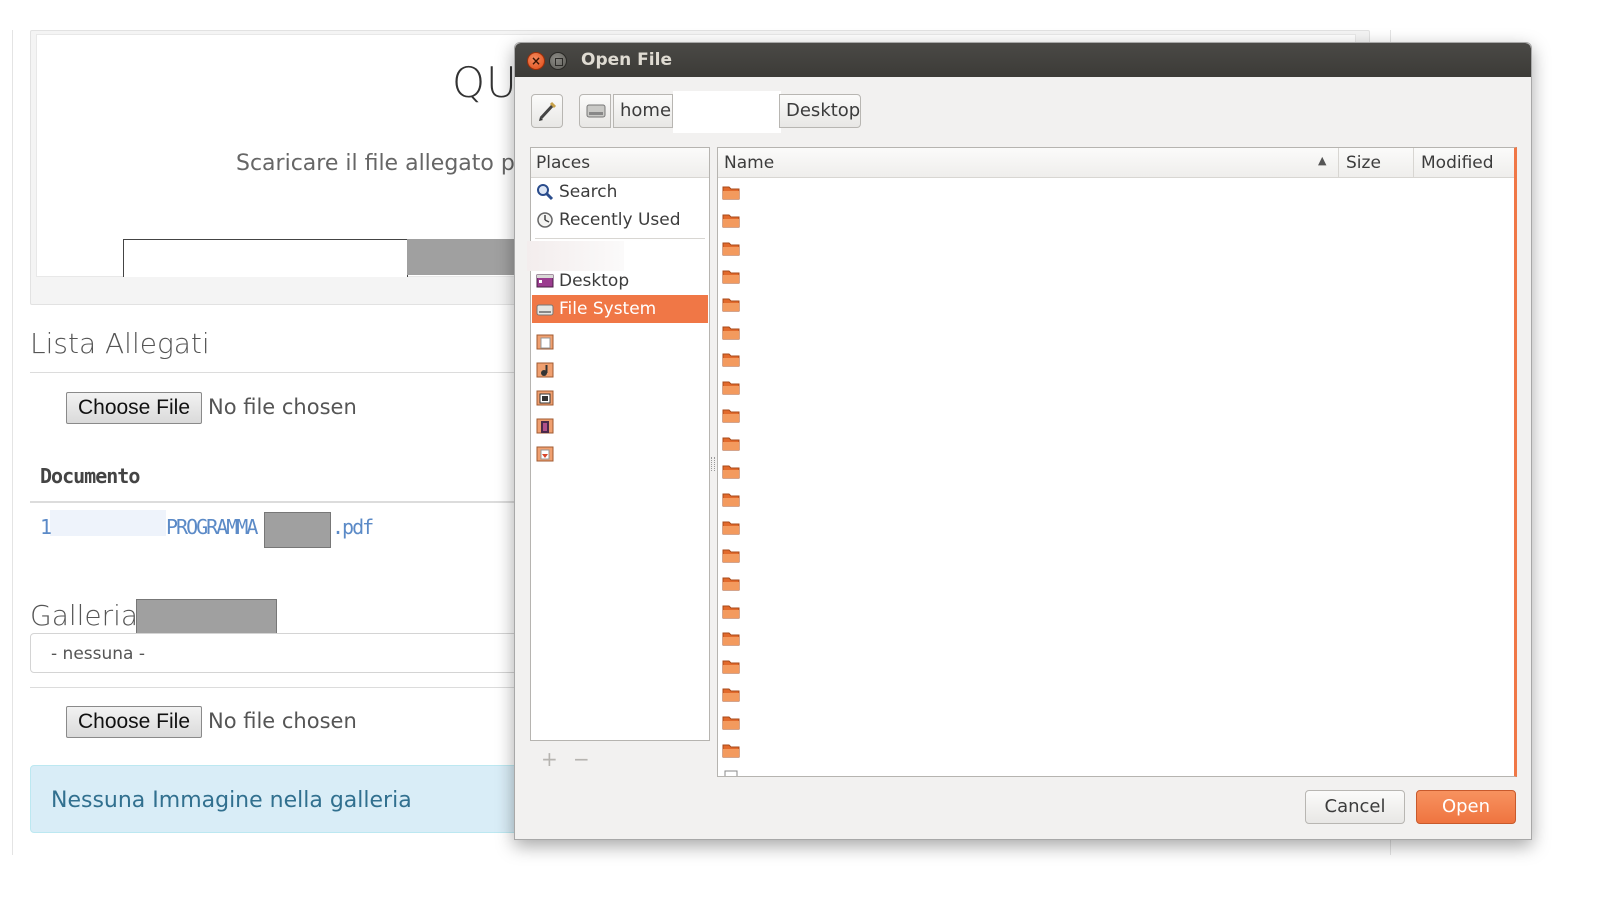  What do you see at coordinates (727, 112) in the screenshot?
I see `redacted-path-segment` at bounding box center [727, 112].